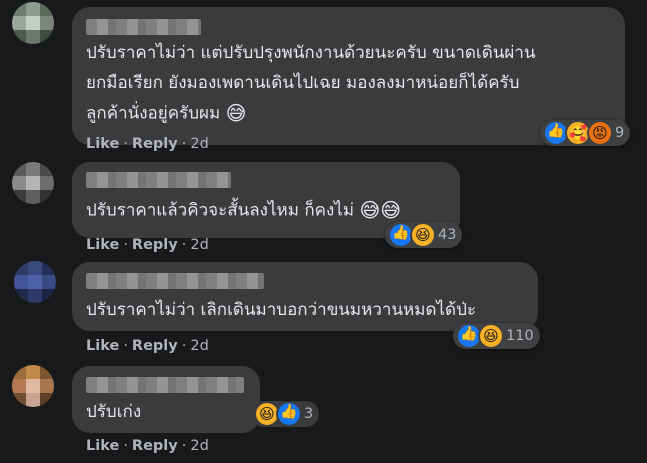 This screenshot has width=647, height=463. I want to click on comment-text-line: ปรับราคาแล้วคิวจะสั้นลงไหม ก็คงไม่ 😅😅, so click(243, 211).